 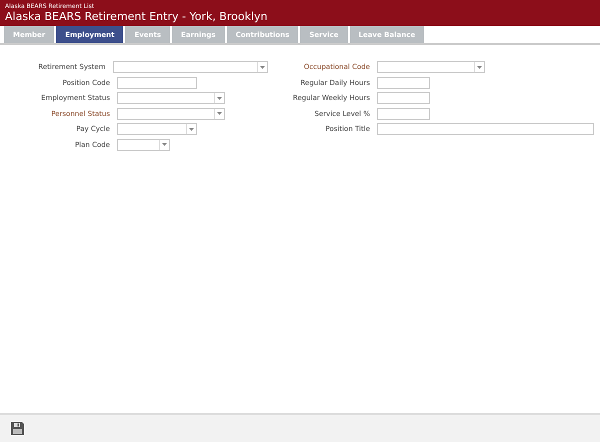 What do you see at coordinates (137, 17) in the screenshot?
I see `window-title: Alaska BEARS Retirement Entry - York, Brooklyn` at bounding box center [137, 17].